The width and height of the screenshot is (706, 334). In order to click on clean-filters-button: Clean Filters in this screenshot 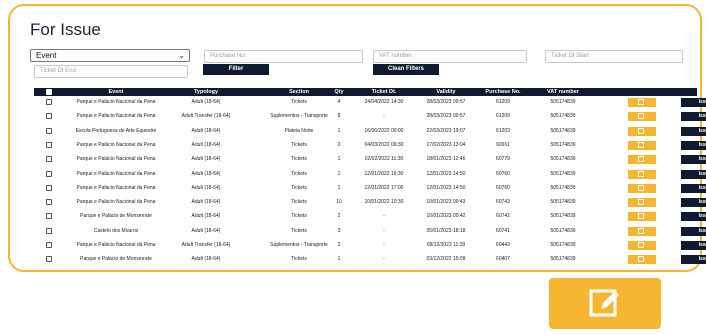, I will do `click(406, 69)`.